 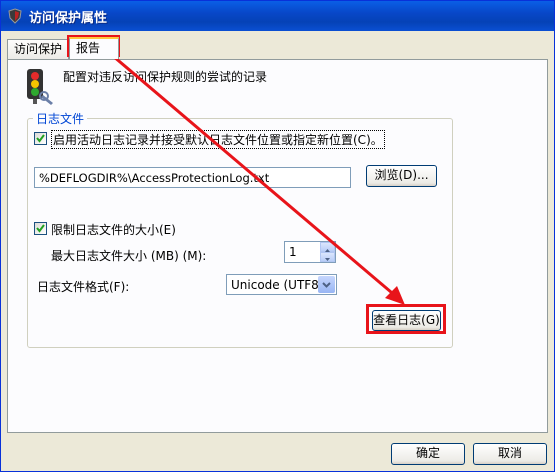 What do you see at coordinates (327, 247) in the screenshot?
I see `stepper-up-icon` at bounding box center [327, 247].